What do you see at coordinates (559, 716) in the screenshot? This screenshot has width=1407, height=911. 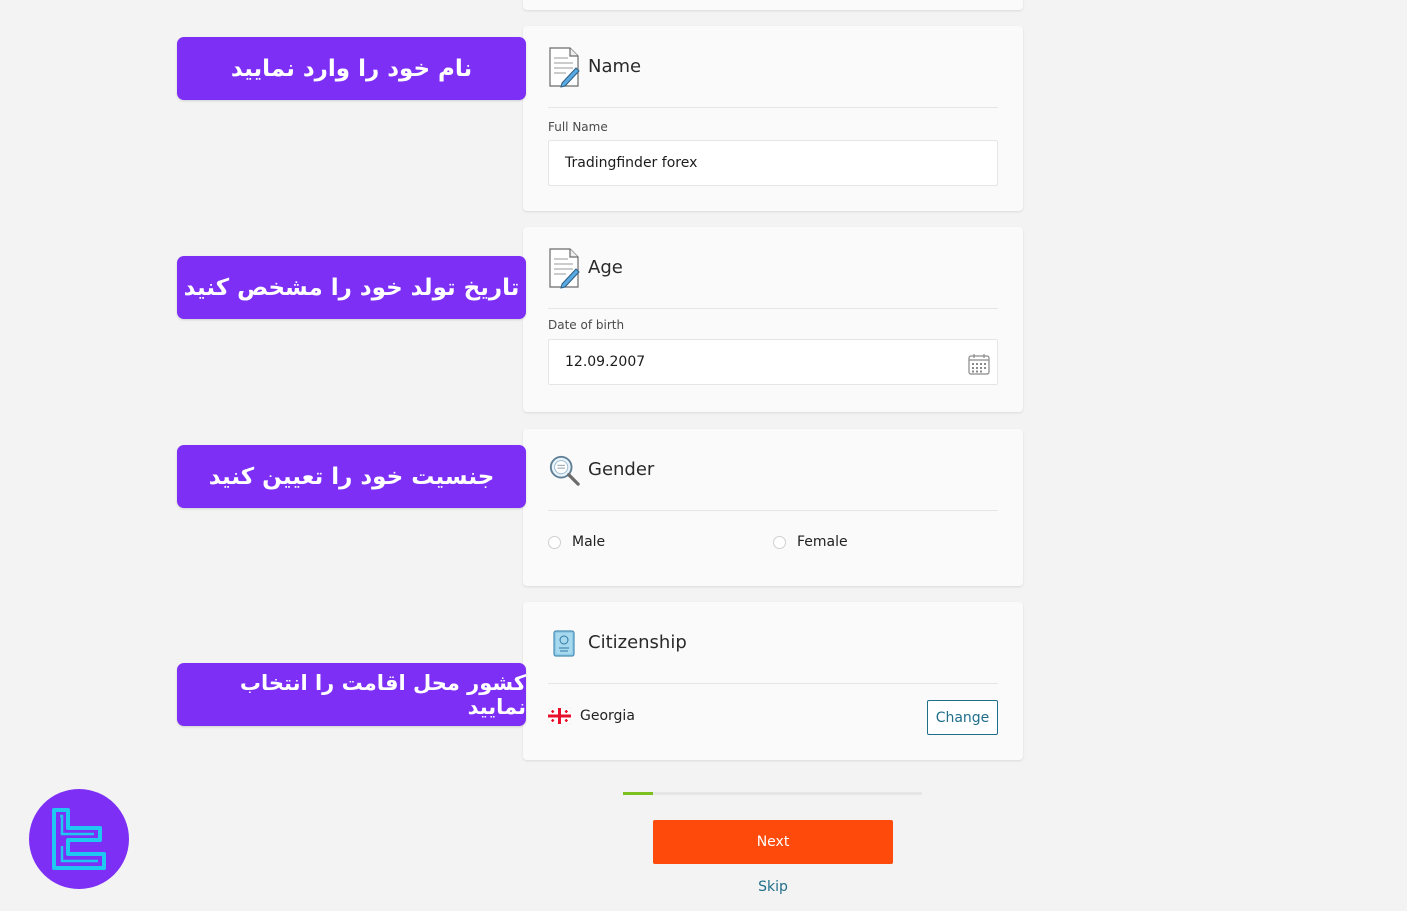 I see `georgia-flag-icon` at bounding box center [559, 716].